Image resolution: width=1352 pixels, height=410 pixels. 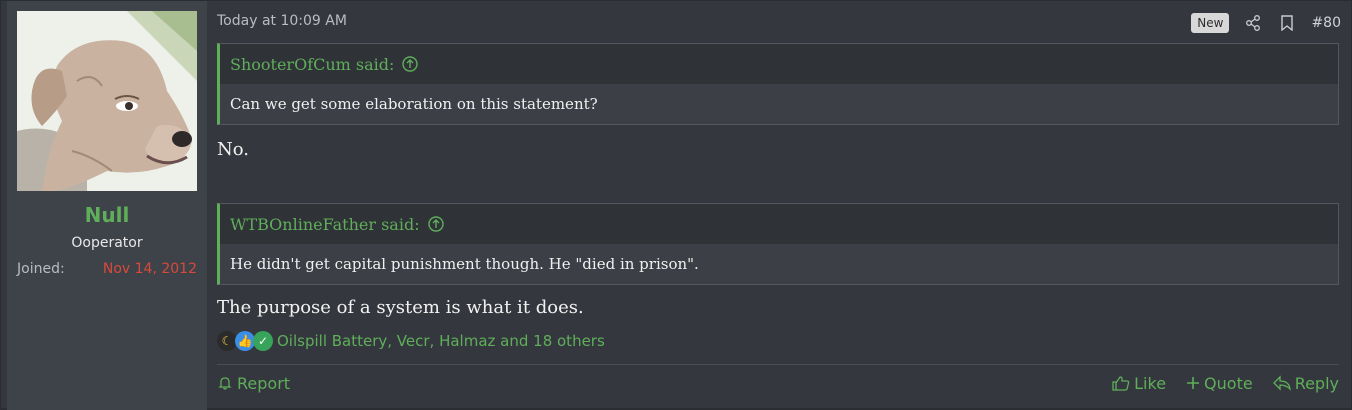 I want to click on user-sidebar: Null Ooperator Joined: Nov 14, 2012, so click(x=107, y=205).